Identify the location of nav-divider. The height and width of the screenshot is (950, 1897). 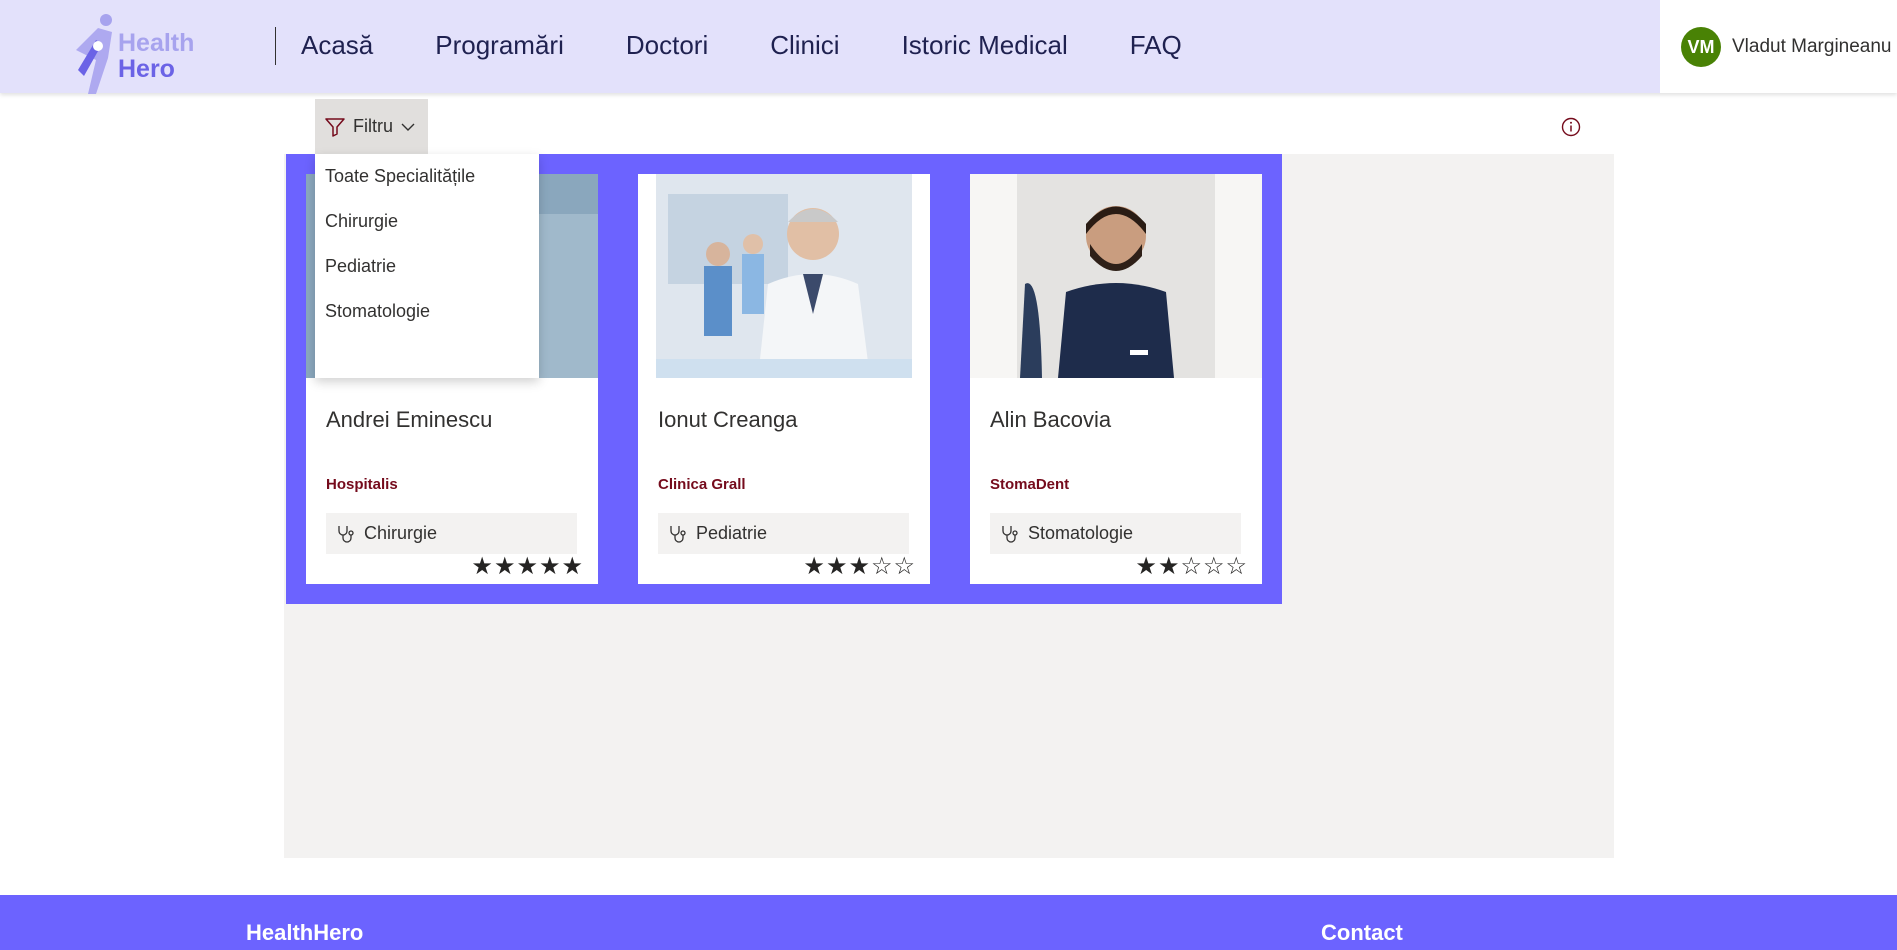
(275, 46).